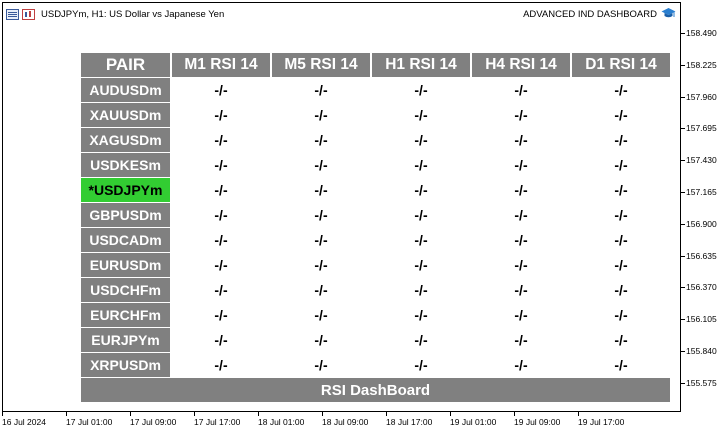  I want to click on price-label: 156.635, so click(701, 255).